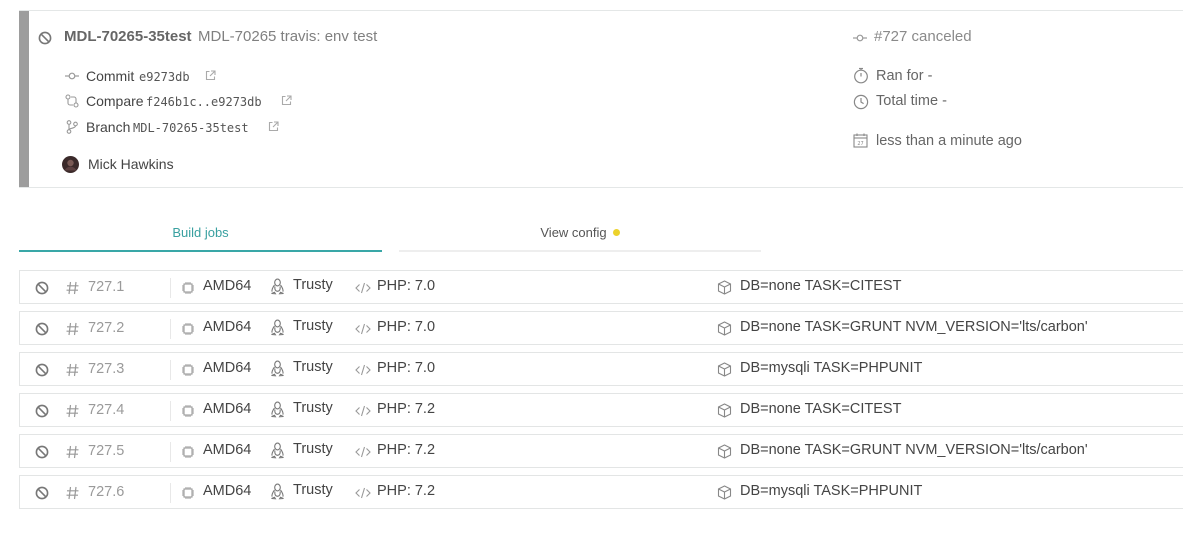 The image size is (1183, 545). Describe the element at coordinates (106, 492) in the screenshot. I see `job-number: 727.6` at that location.